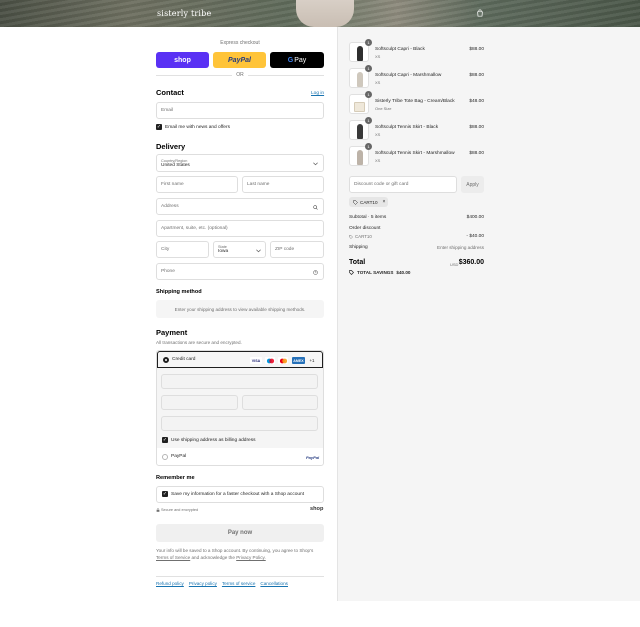 This screenshot has height=627, width=640. What do you see at coordinates (239, 249) in the screenshot?
I see `state-select: State Iowa` at bounding box center [239, 249].